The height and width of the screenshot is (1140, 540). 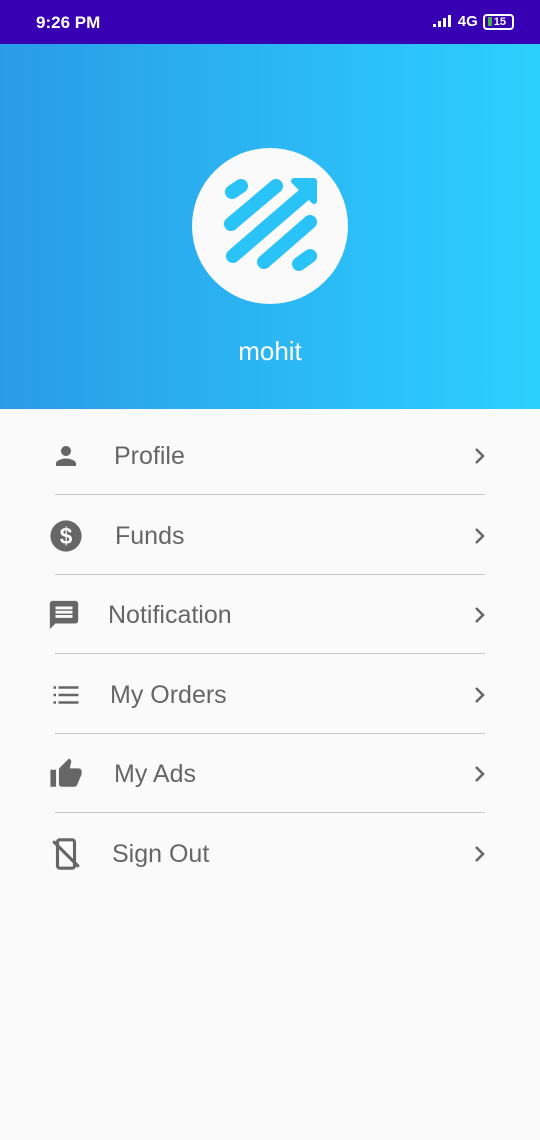 I want to click on trend-arrow-icon, so click(x=270, y=224).